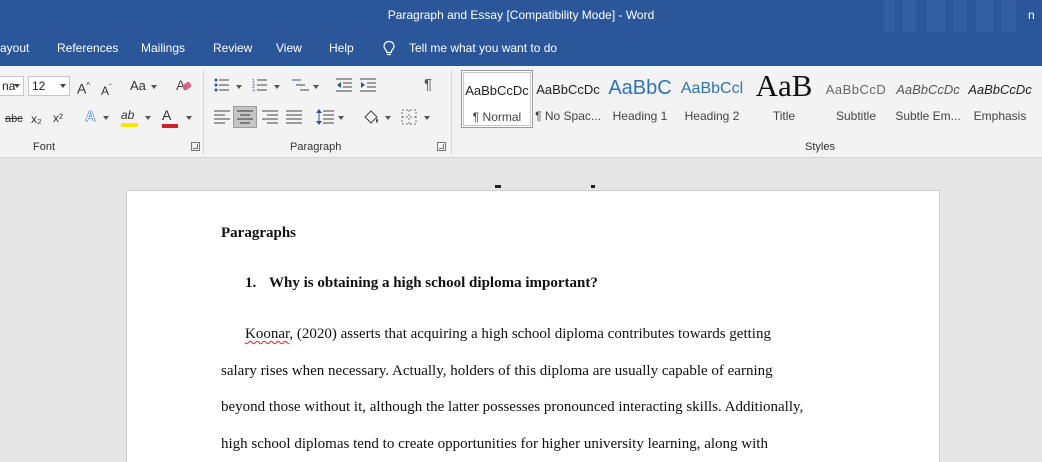  Describe the element at coordinates (222, 85) in the screenshot. I see `bullets-icon` at that location.